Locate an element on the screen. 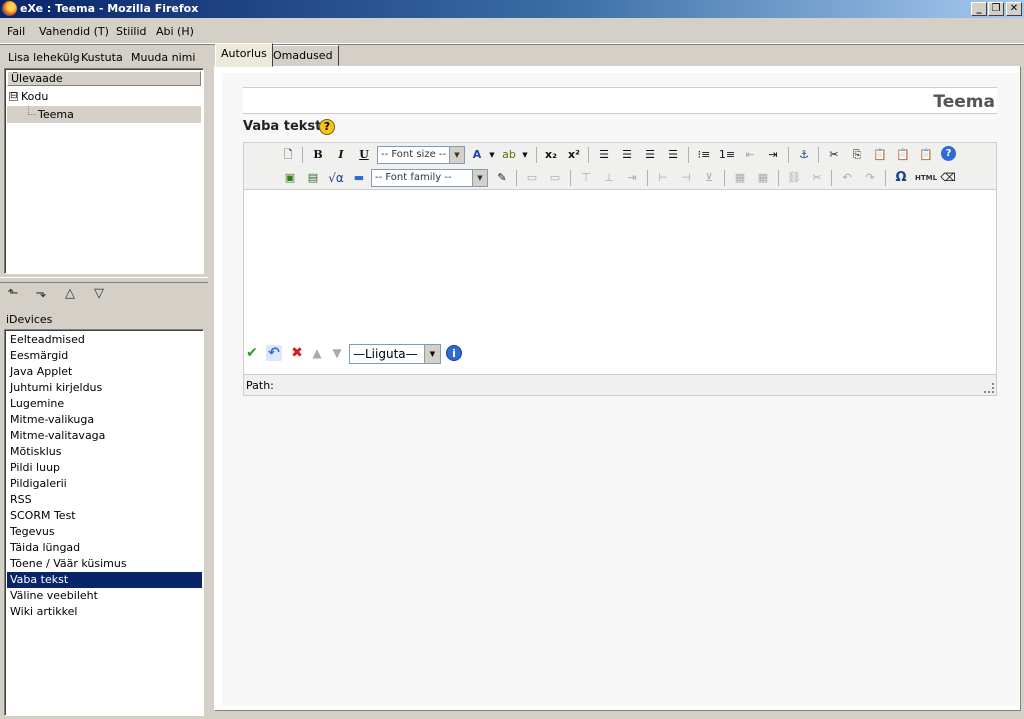 Image resolution: width=1024 pixels, height=719 pixels. delete-col-icon: ⊻ is located at coordinates (709, 178).